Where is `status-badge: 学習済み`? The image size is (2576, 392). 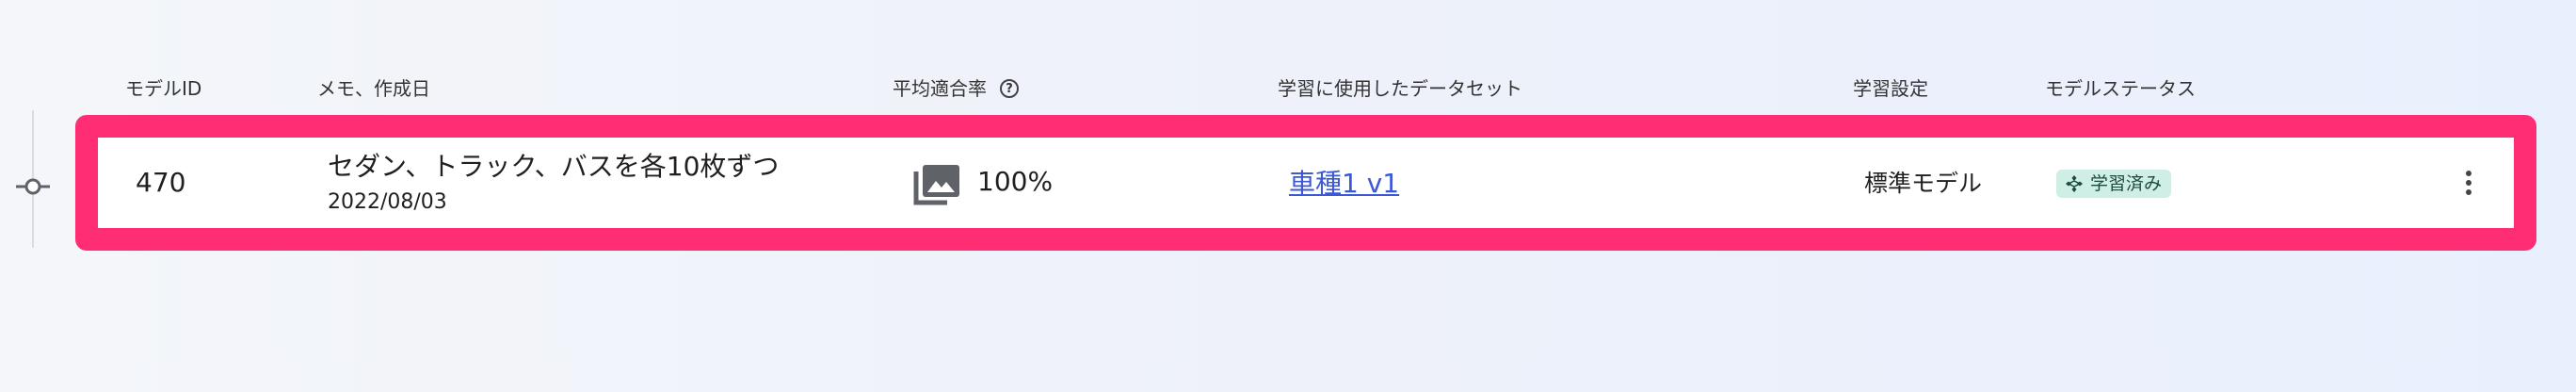
status-badge: 学習済み is located at coordinates (2114, 184).